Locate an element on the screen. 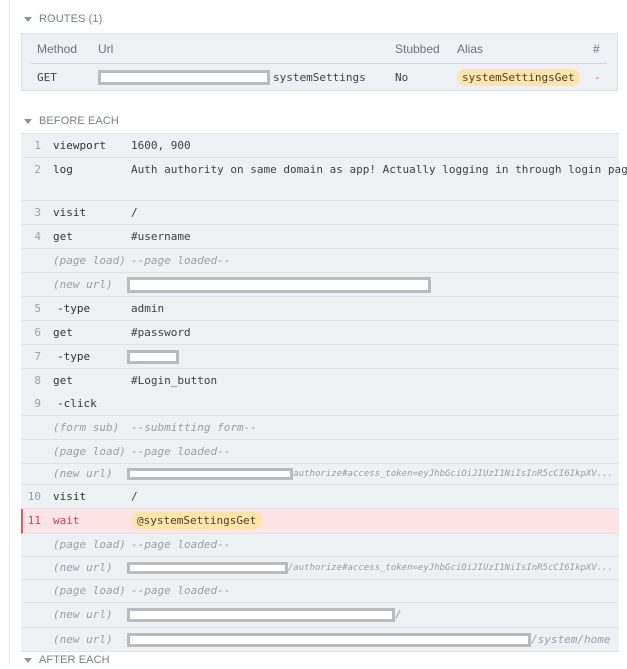  route-method: GET is located at coordinates (47, 77).